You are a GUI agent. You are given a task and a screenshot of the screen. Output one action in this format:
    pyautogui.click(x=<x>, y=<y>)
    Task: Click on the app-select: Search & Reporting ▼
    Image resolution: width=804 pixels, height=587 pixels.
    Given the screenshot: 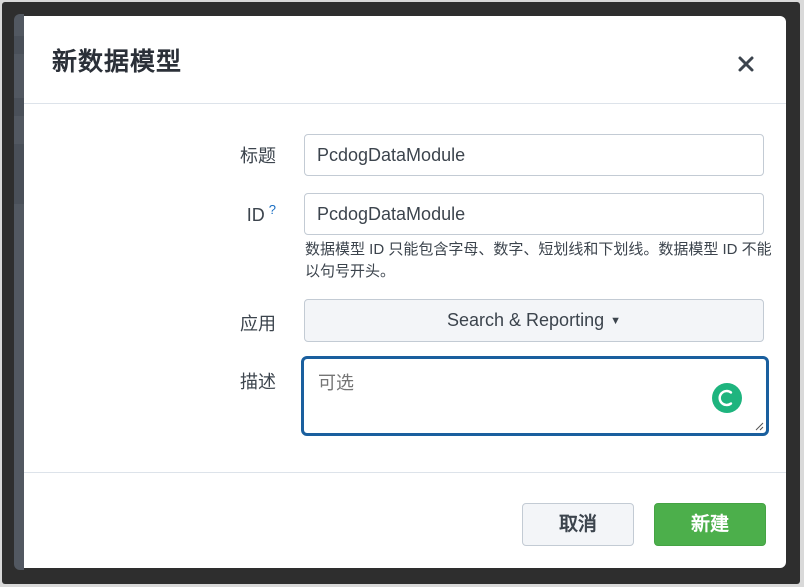 What is the action you would take?
    pyautogui.click(x=534, y=320)
    